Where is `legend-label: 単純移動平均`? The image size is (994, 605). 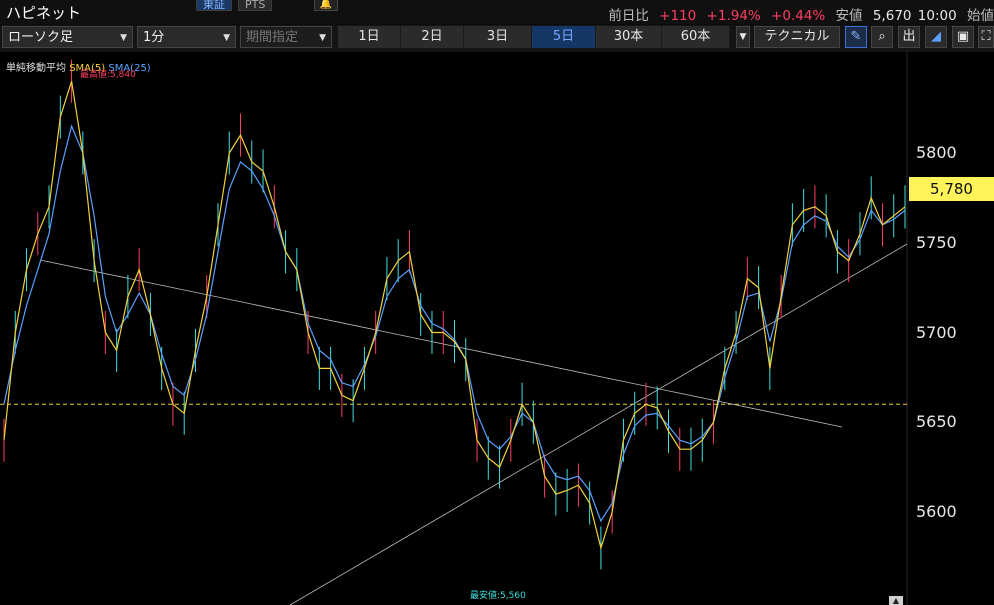 legend-label: 単純移動平均 is located at coordinates (36, 68).